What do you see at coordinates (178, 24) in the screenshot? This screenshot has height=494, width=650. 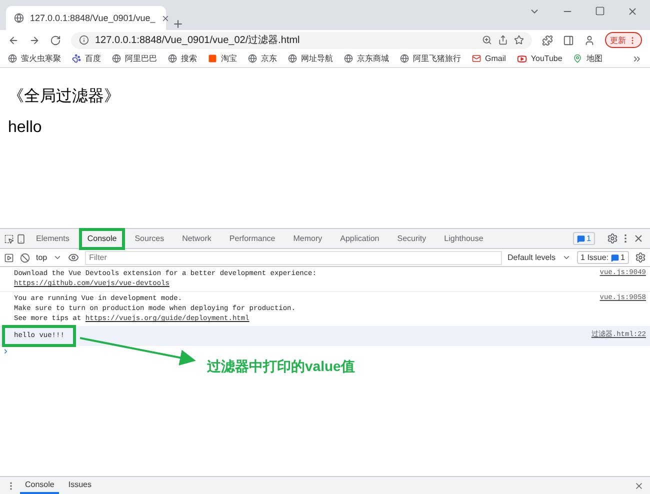 I see `new-tab-icon` at bounding box center [178, 24].